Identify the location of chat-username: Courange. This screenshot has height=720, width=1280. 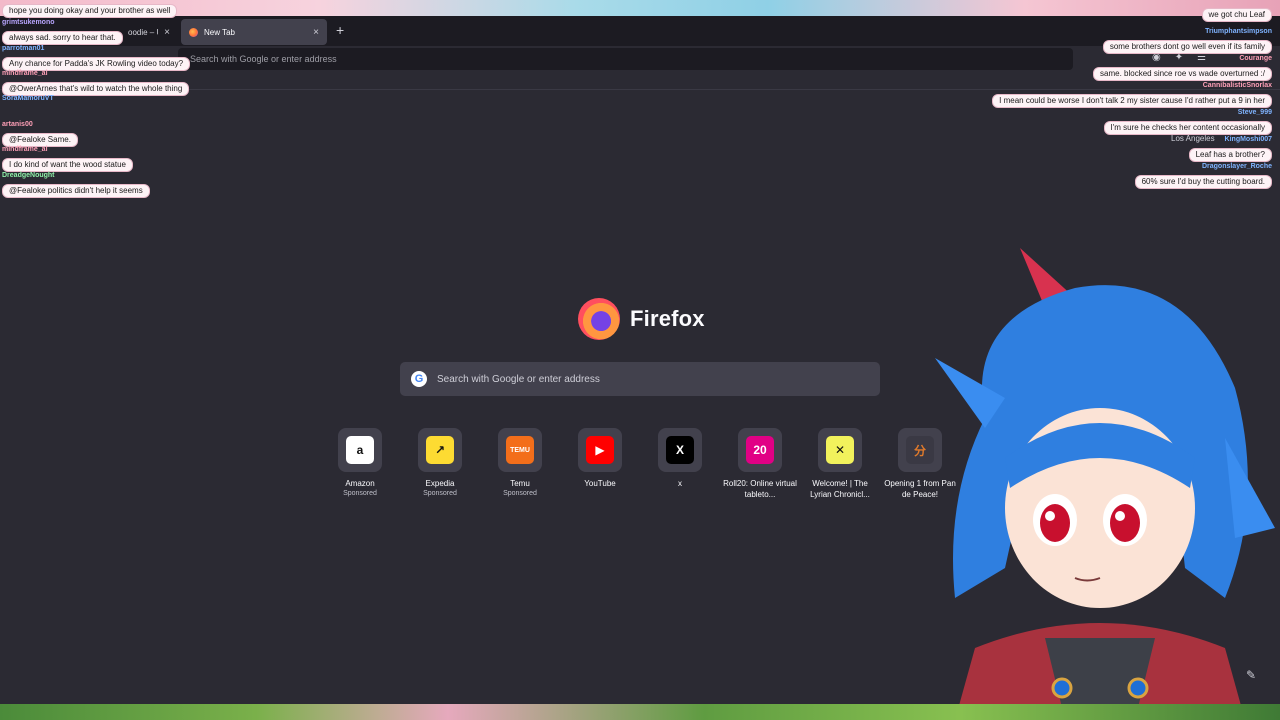
(1255, 58).